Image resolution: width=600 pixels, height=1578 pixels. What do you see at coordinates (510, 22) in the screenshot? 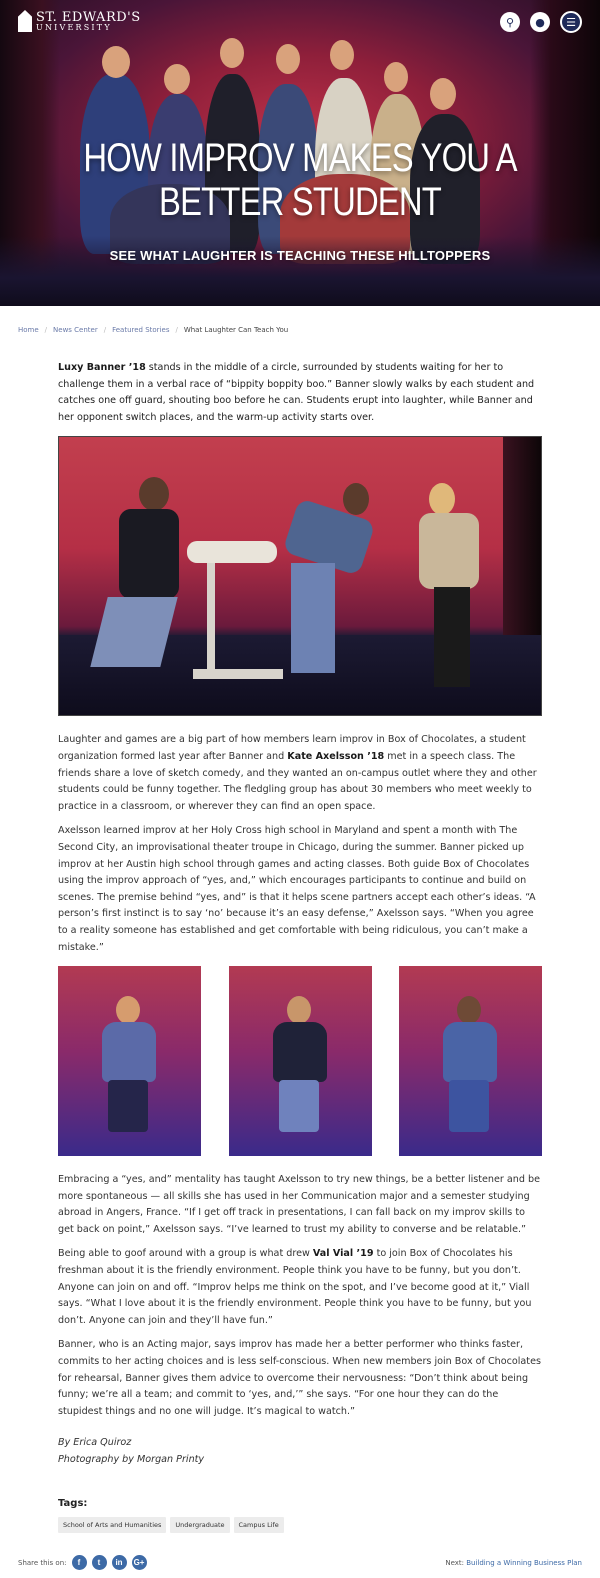
I see `search-icon: ⚲` at bounding box center [510, 22].